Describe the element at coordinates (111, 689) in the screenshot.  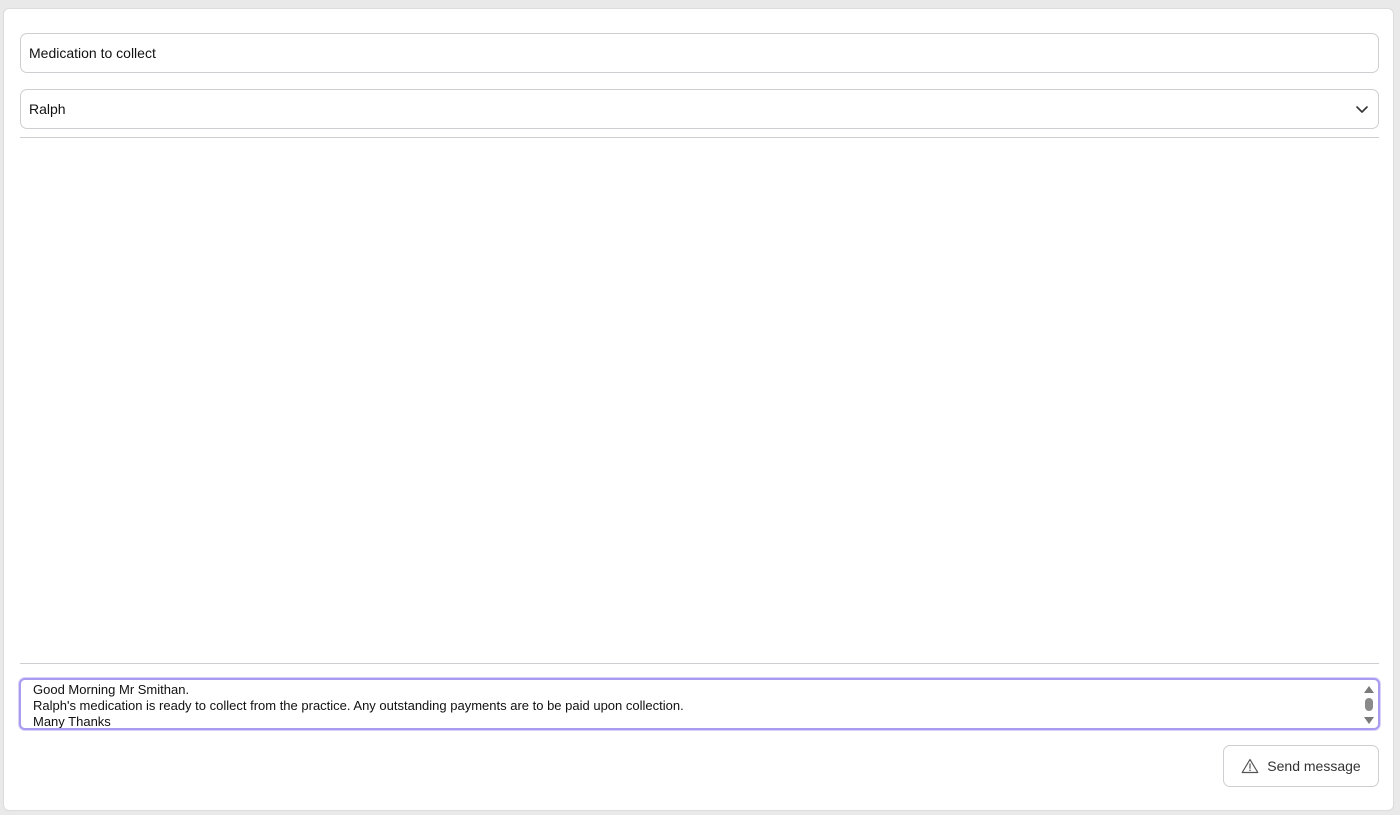
I see `message-line-1: Good Morning Mr Smithan.` at that location.